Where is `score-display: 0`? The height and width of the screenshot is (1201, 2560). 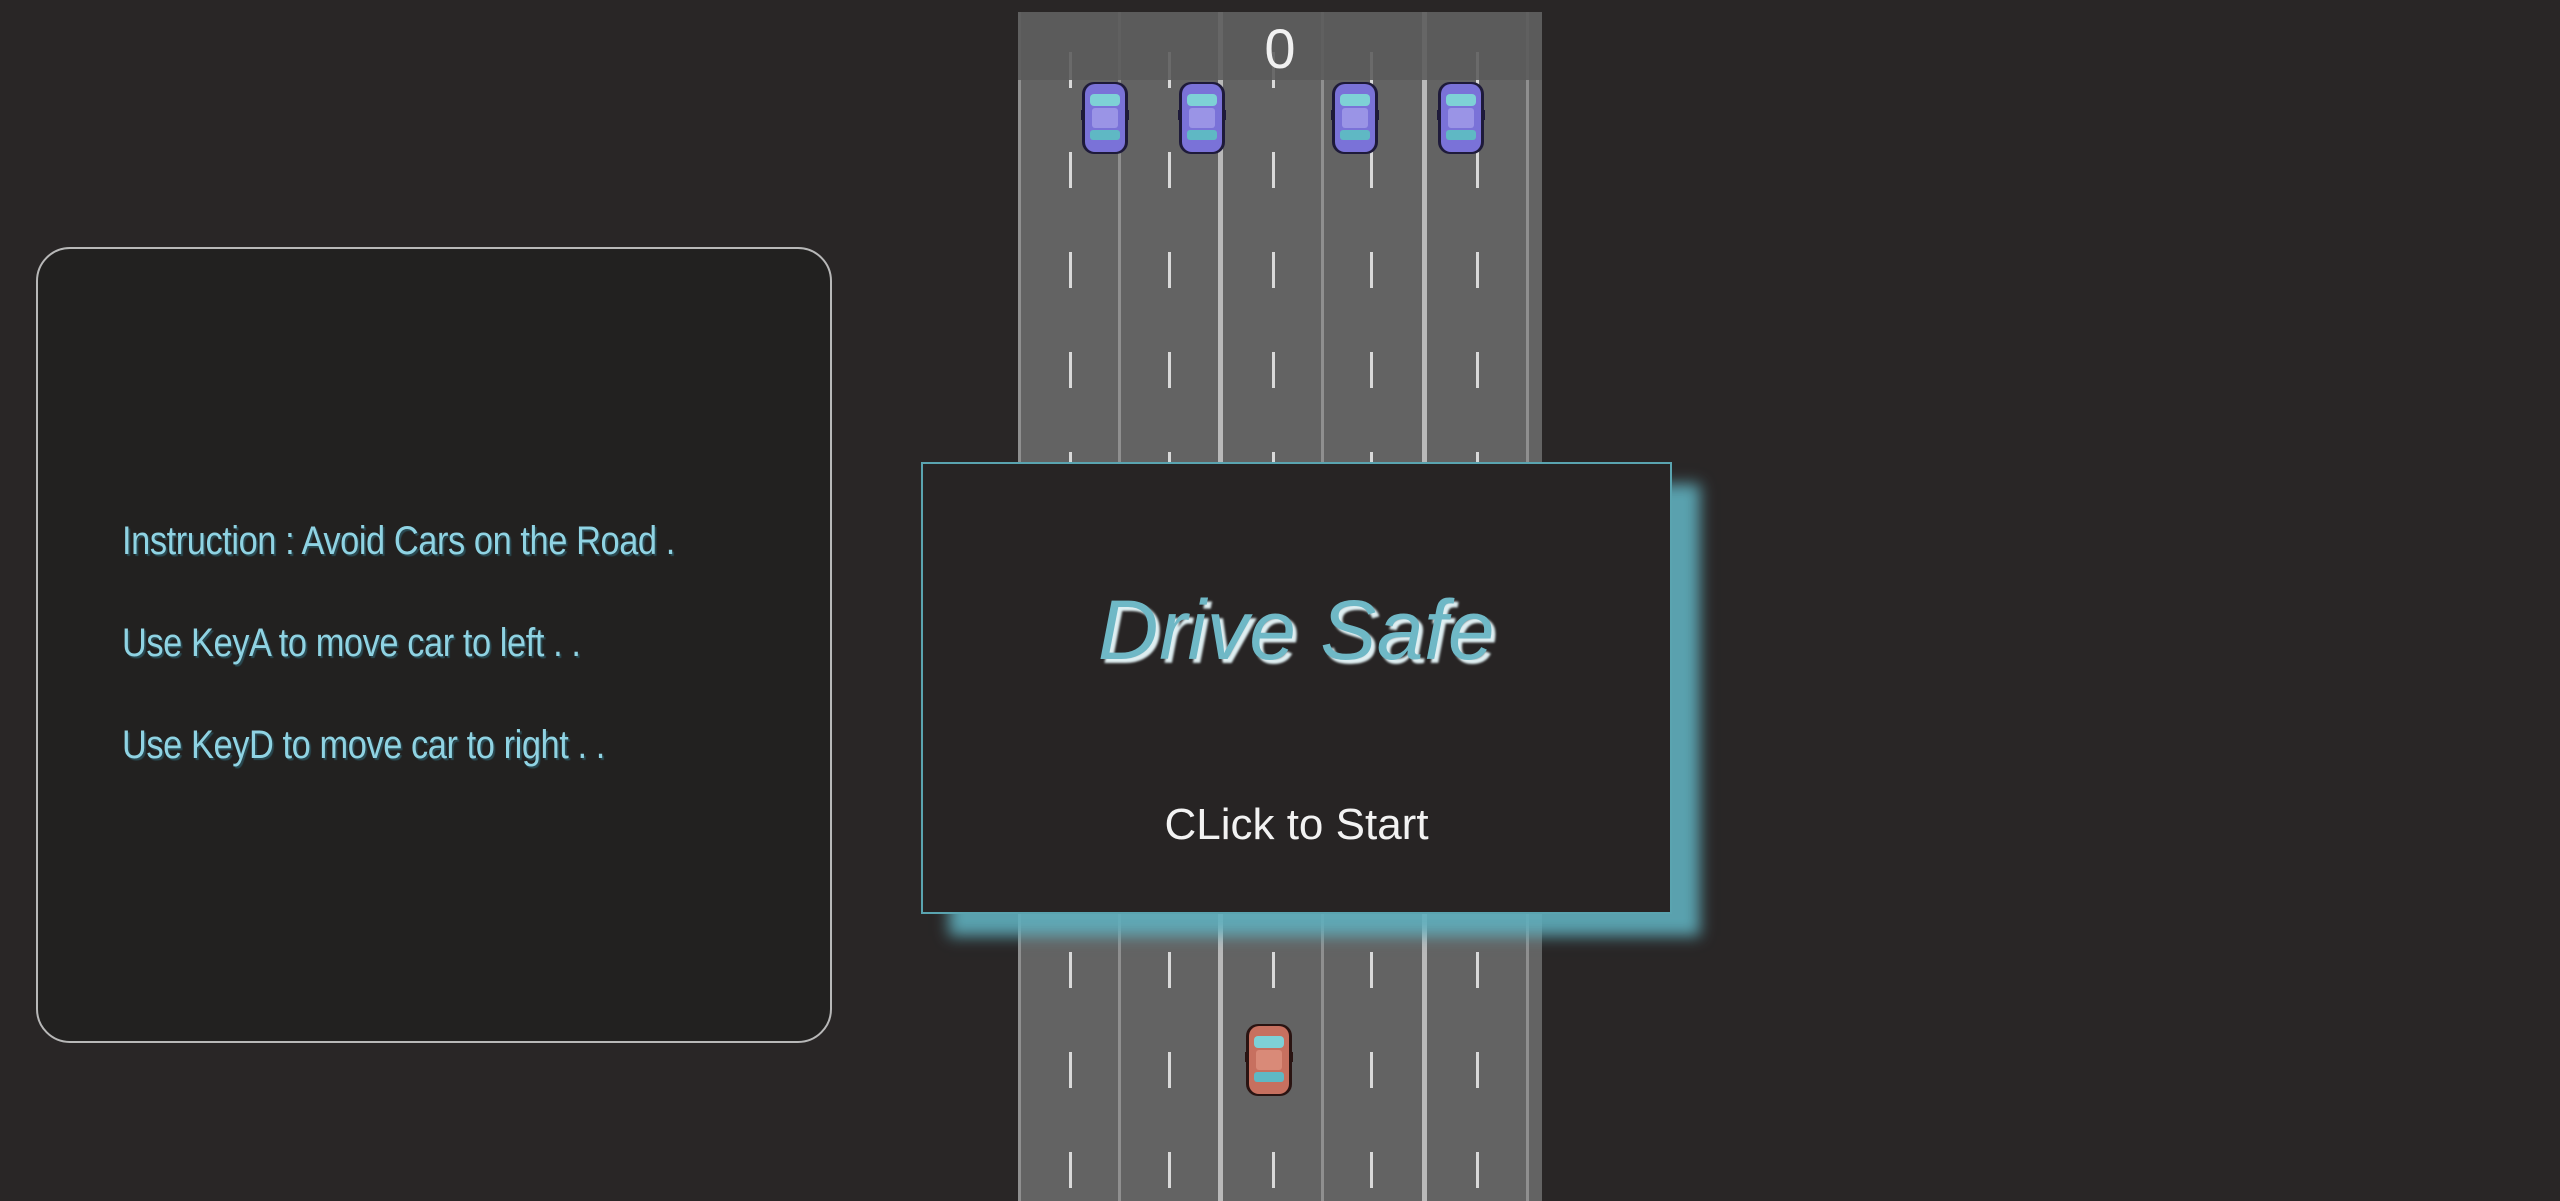
score-display: 0 is located at coordinates (1280, 48).